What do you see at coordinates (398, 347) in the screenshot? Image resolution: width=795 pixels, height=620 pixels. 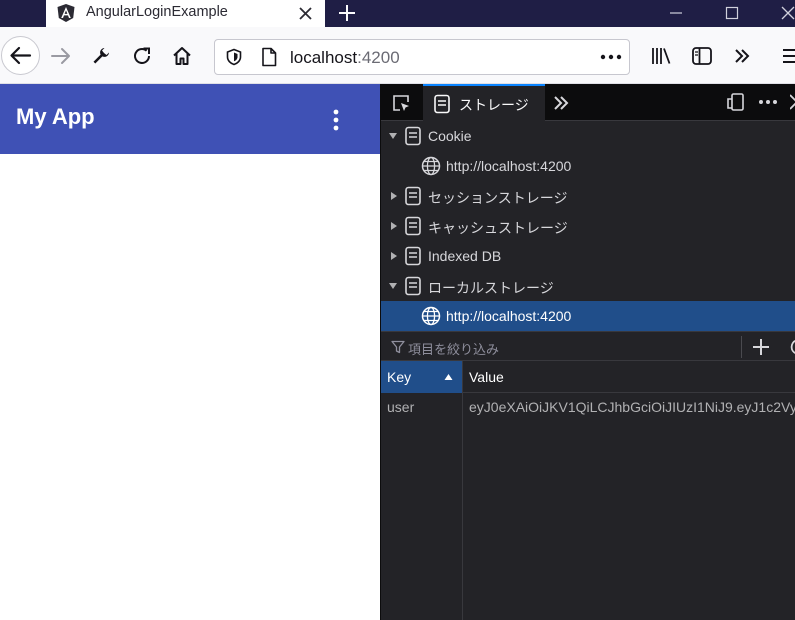 I see `filter-icon` at bounding box center [398, 347].